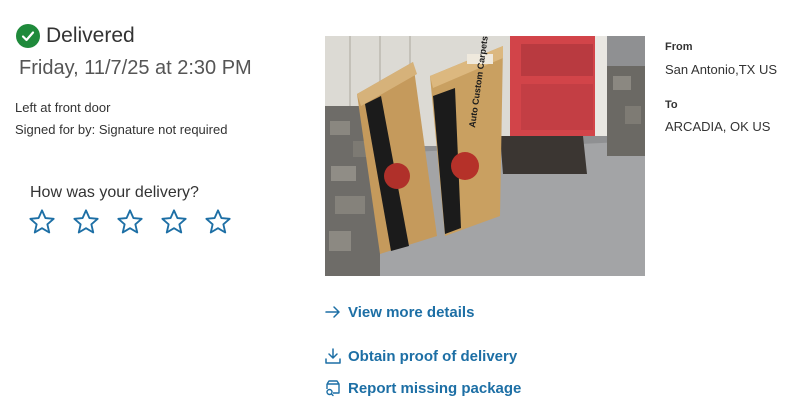 Image resolution: width=797 pixels, height=414 pixels. Describe the element at coordinates (433, 356) in the screenshot. I see `proof-of-delivery-label: Obtain proof of delivery` at that location.